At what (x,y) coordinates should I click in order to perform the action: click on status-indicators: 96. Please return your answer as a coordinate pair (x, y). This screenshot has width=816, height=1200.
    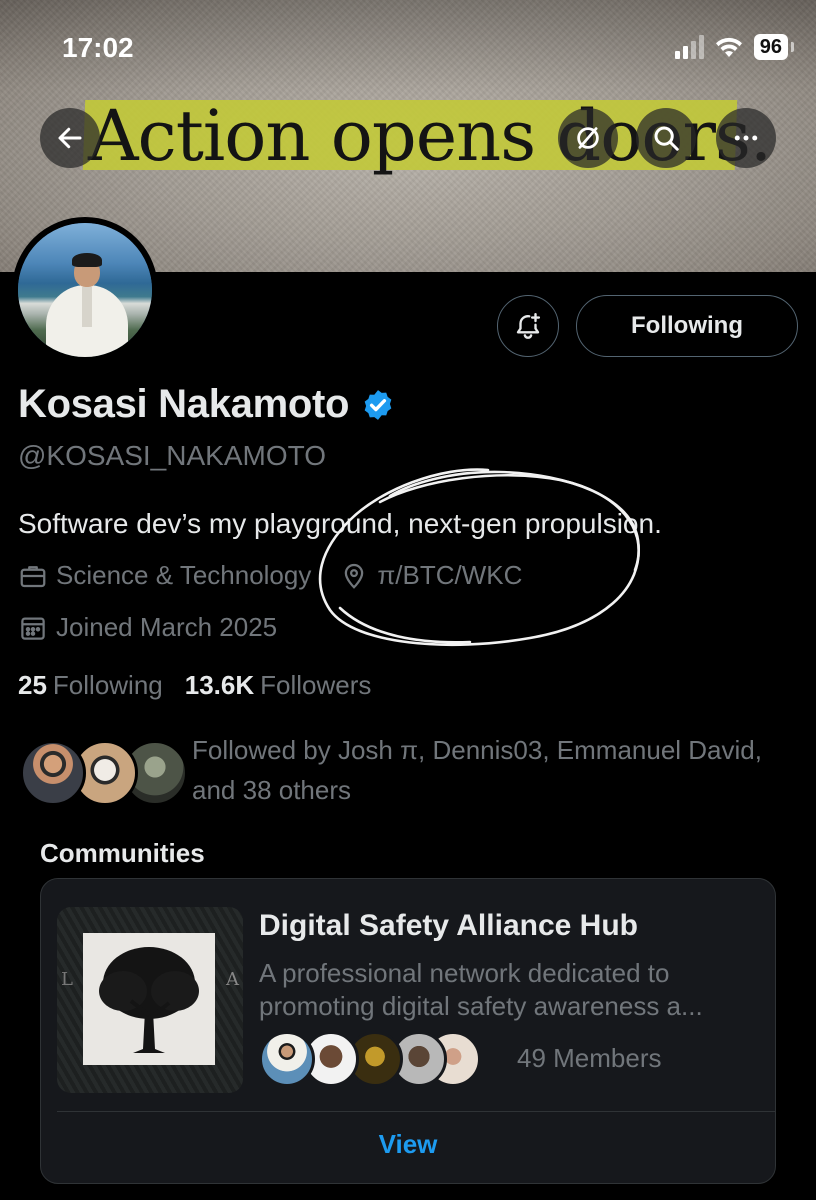
    Looking at the image, I should click on (734, 47).